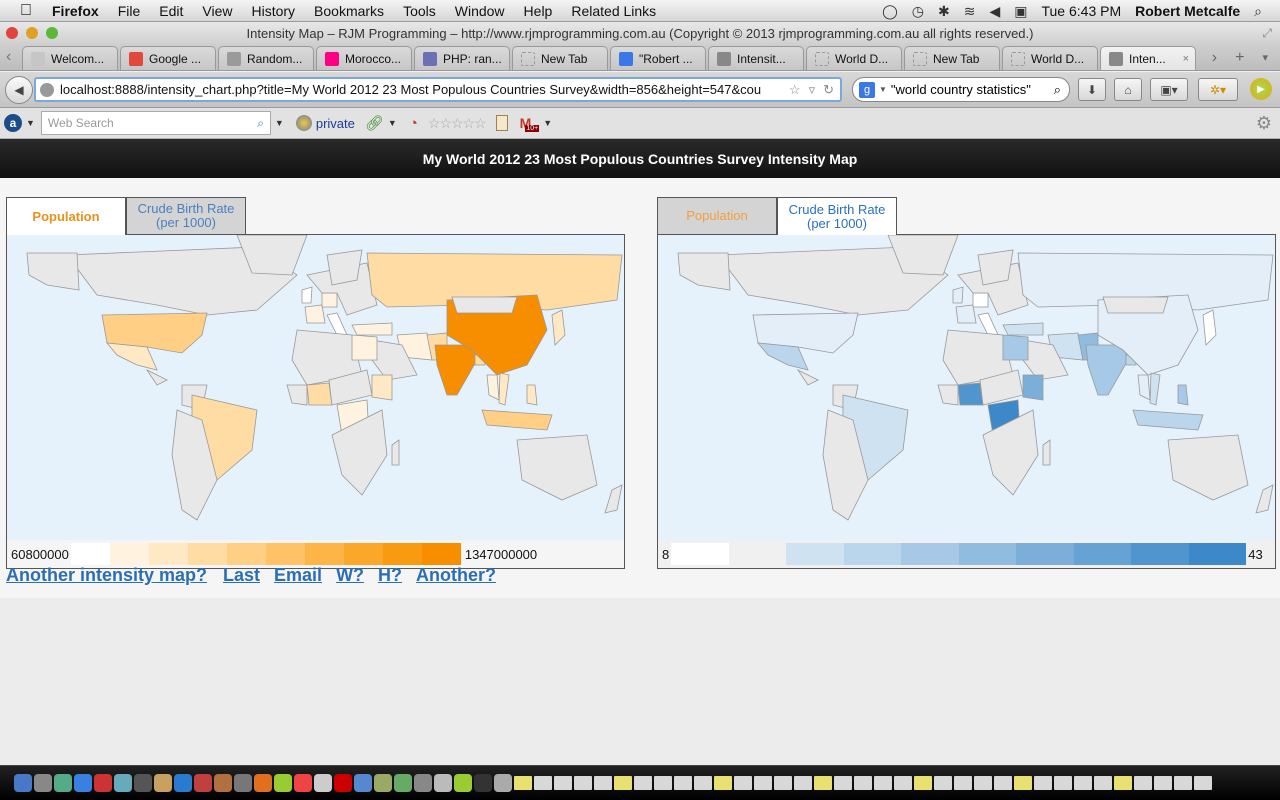 This screenshot has width=1280, height=800. Describe the element at coordinates (13, 123) in the screenshot. I see `ask-logo-icon: a` at that location.